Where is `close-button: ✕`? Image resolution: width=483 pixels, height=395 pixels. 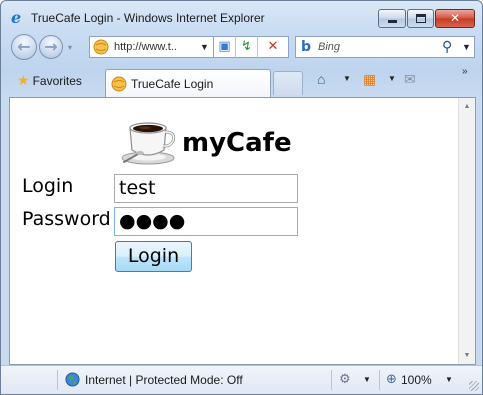 close-button: ✕ is located at coordinates (455, 18).